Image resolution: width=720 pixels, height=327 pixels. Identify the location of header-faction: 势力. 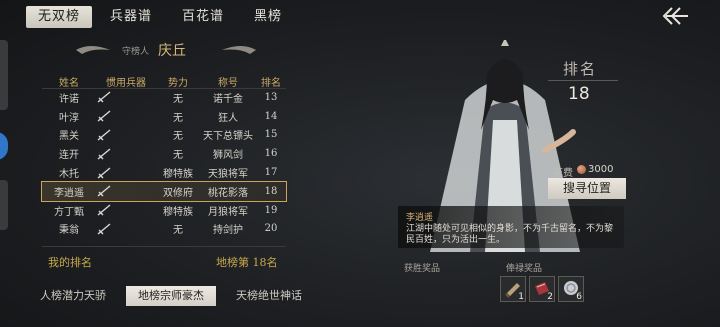
(178, 83).